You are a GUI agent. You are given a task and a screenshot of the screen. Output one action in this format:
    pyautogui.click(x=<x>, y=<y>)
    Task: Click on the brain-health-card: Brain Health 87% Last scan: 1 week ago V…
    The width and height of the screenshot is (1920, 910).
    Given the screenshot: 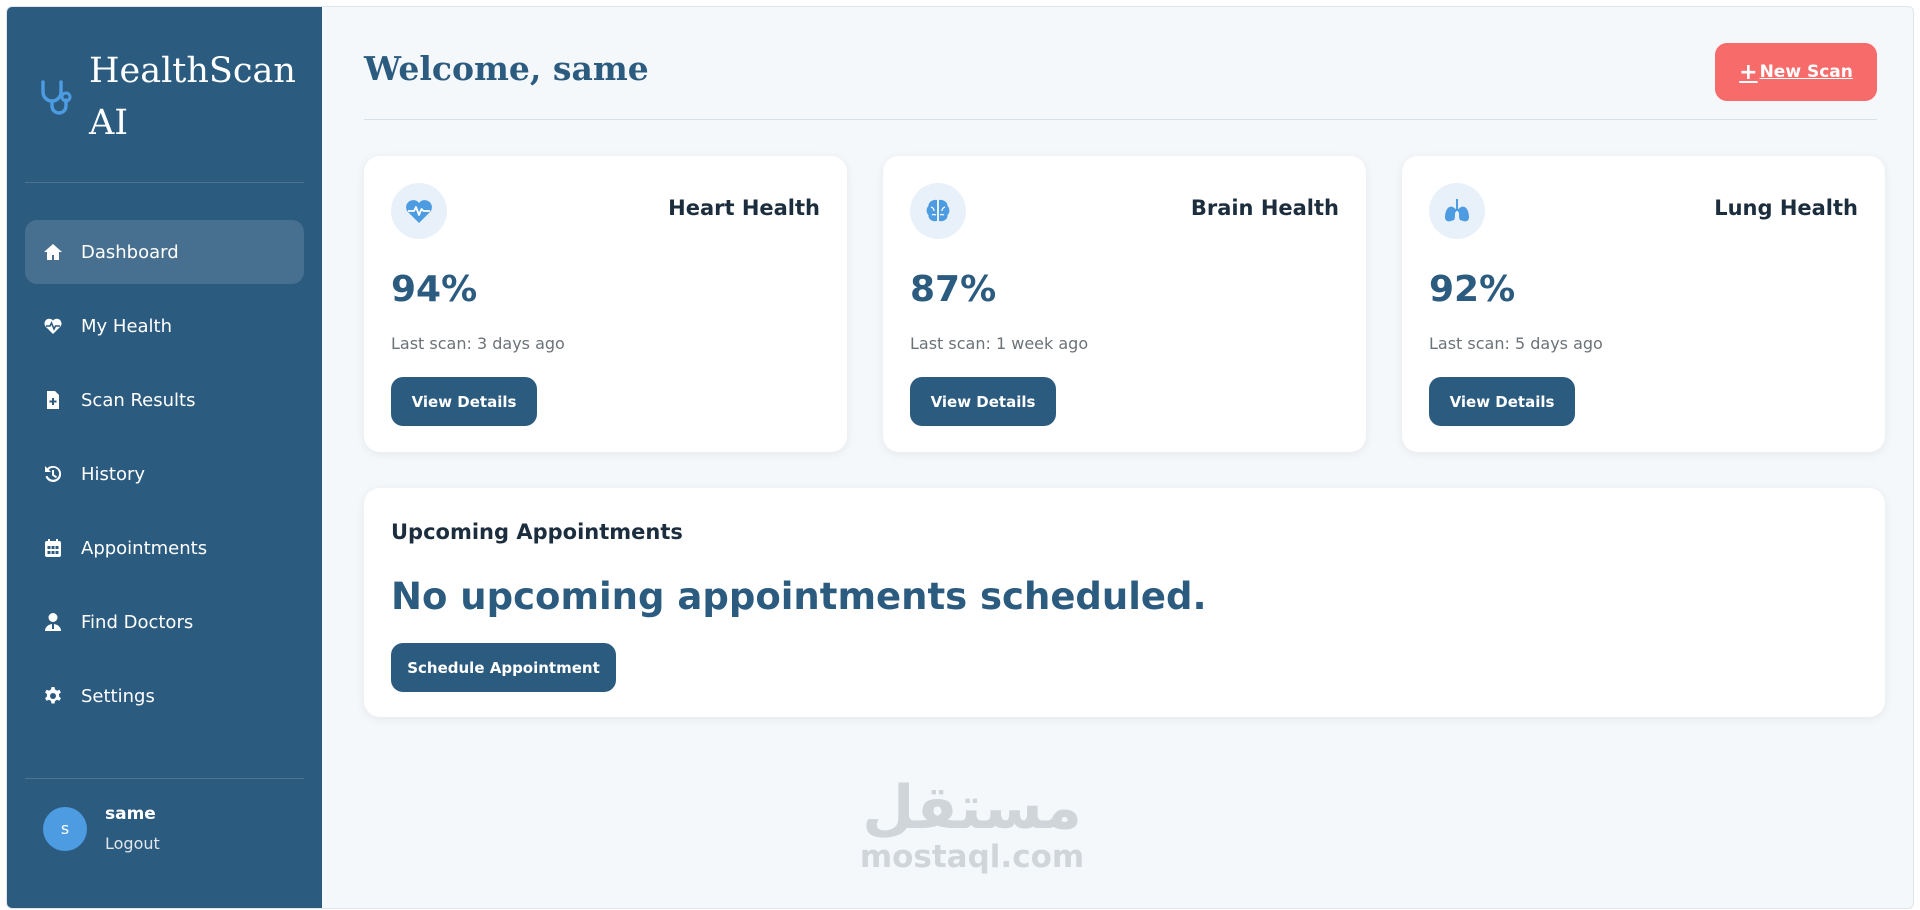 What is the action you would take?
    pyautogui.click(x=1124, y=304)
    